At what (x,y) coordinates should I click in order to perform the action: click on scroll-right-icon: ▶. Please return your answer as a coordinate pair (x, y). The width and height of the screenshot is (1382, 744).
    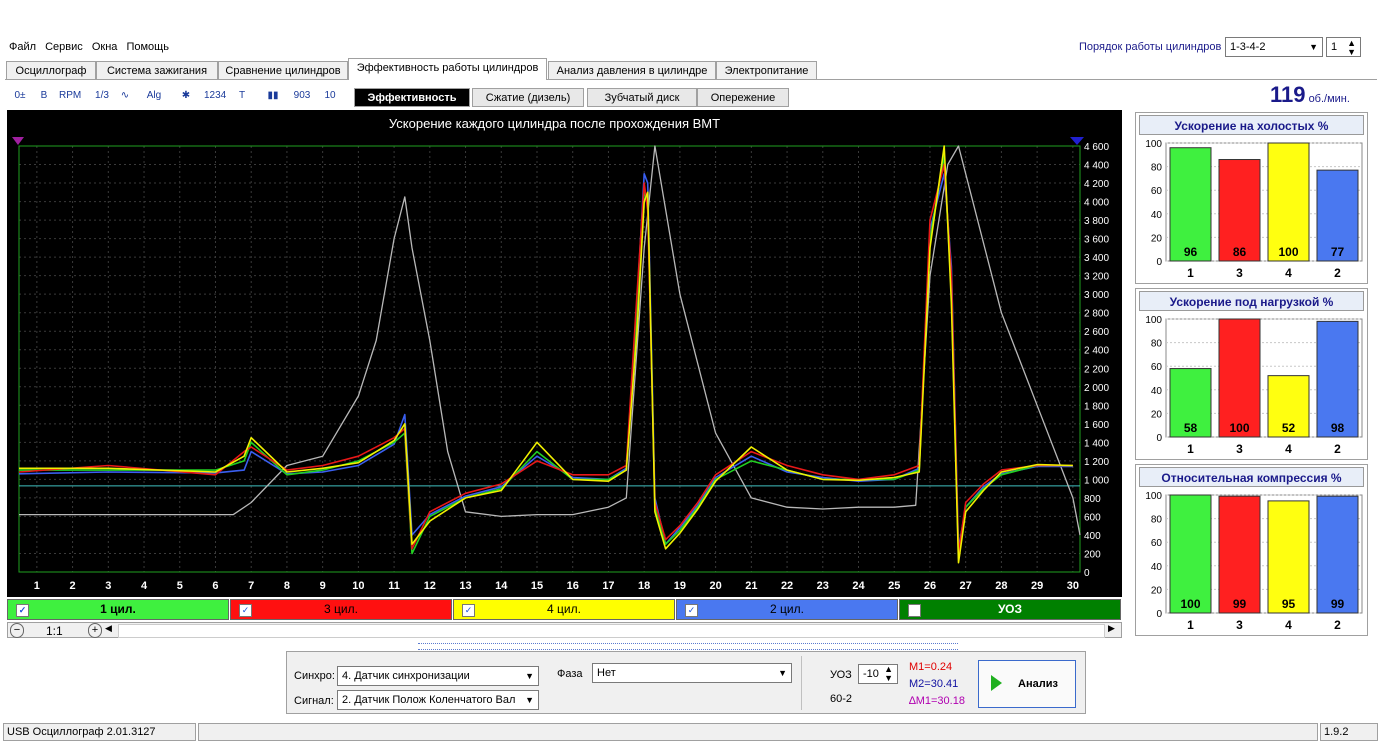
    Looking at the image, I should click on (1111, 628).